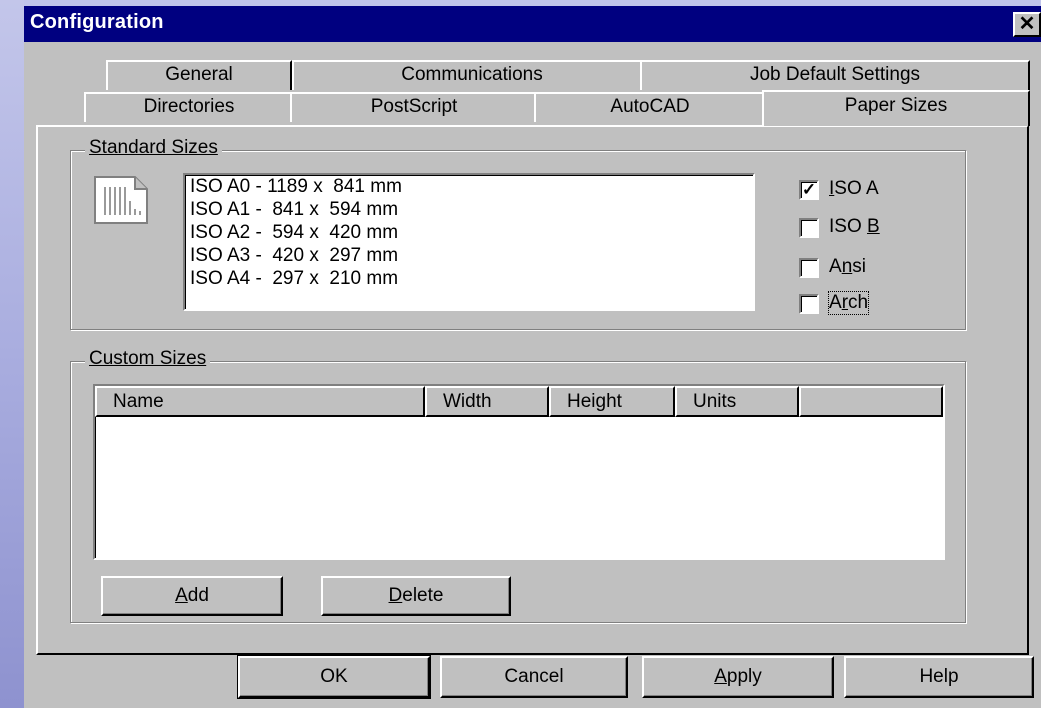 This screenshot has width=1041, height=708. Describe the element at coordinates (594, 401) in the screenshot. I see `column-header-label: Height` at that location.